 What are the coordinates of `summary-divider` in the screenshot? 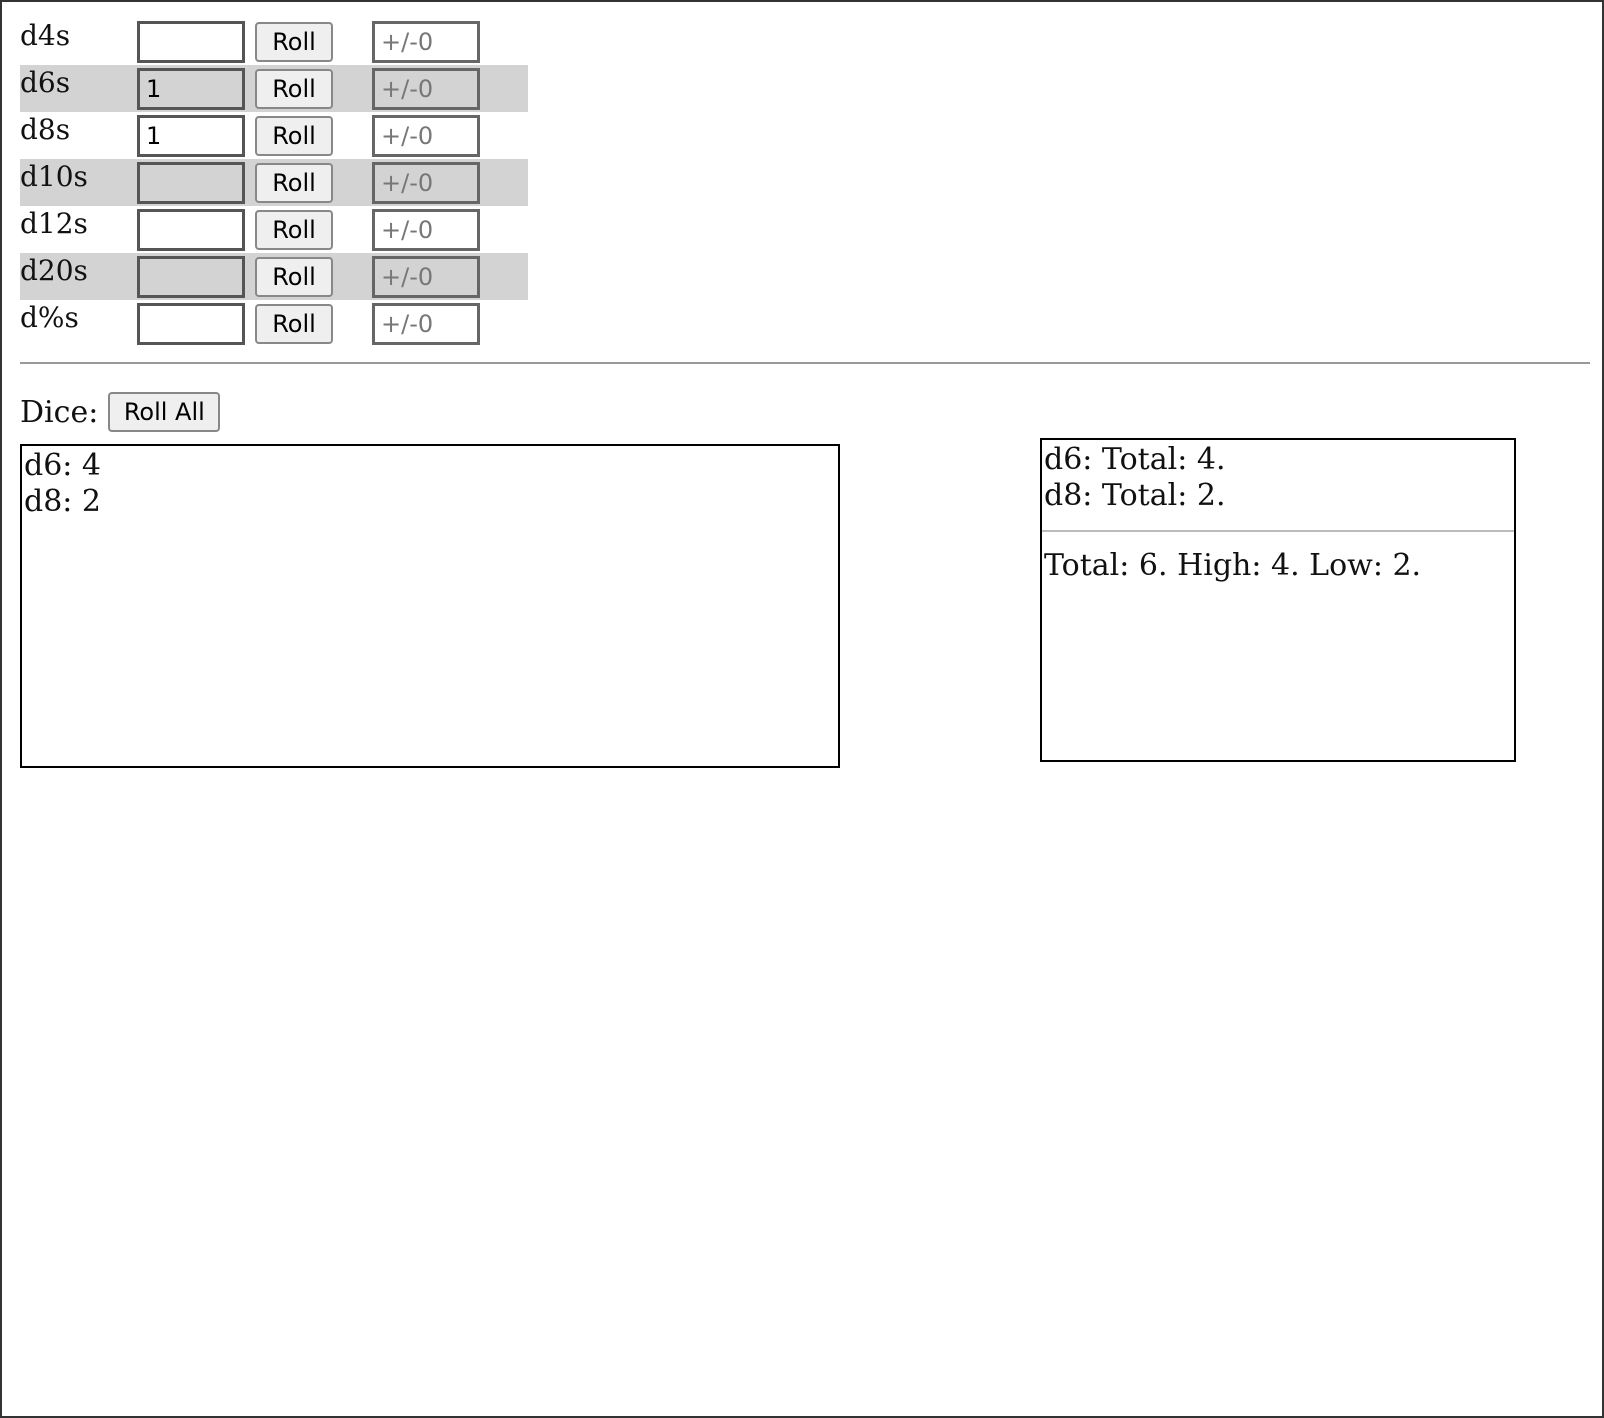 It's located at (1278, 531).